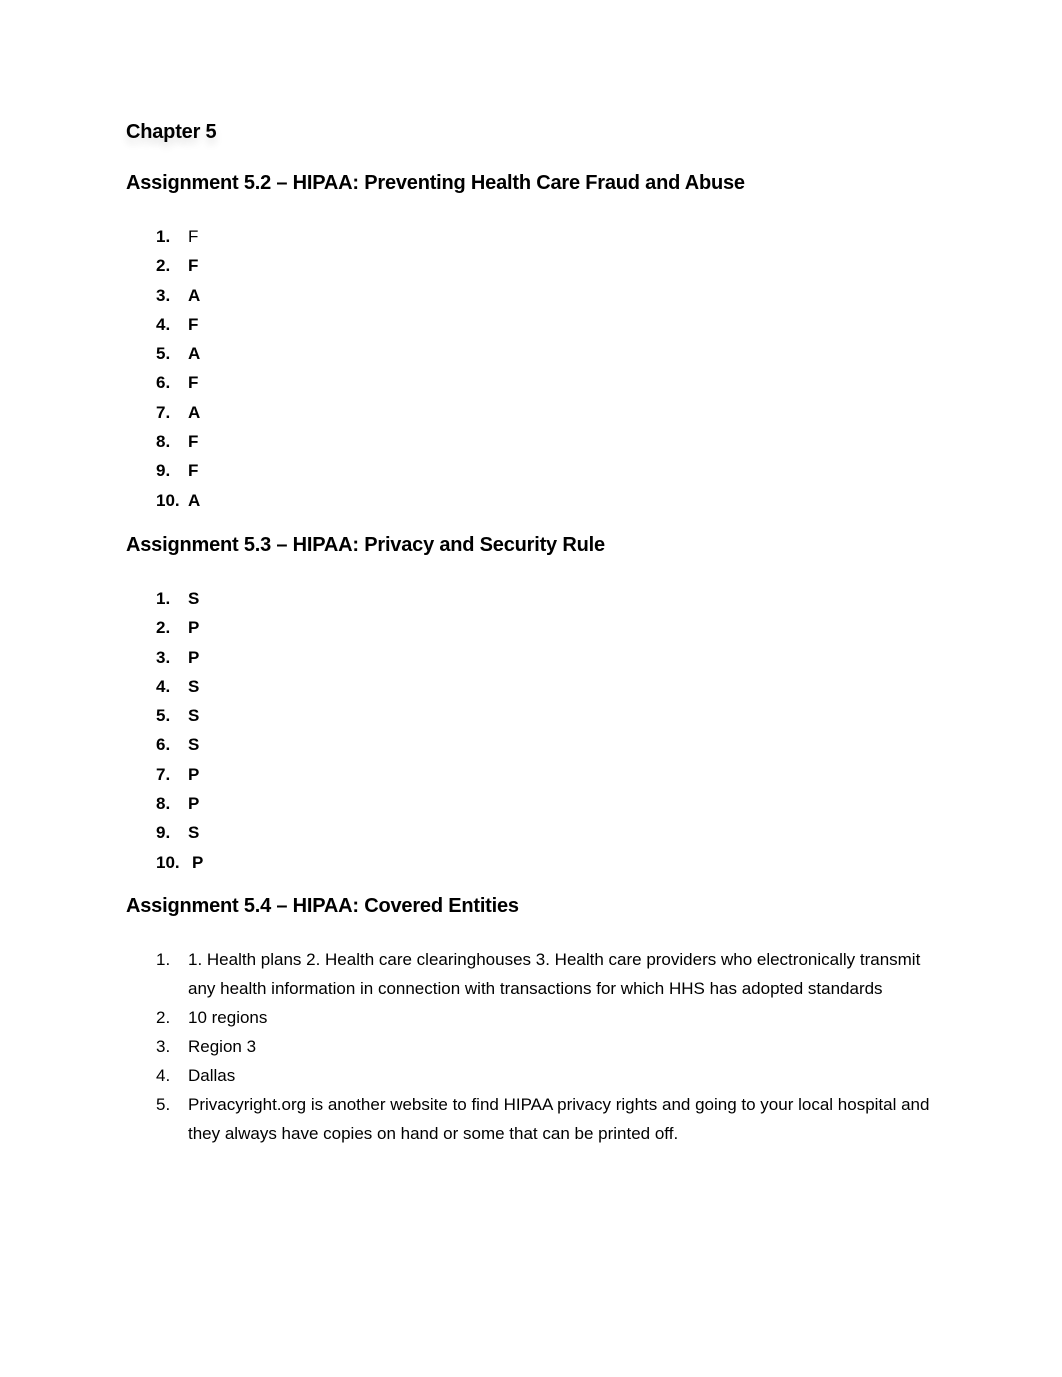  I want to click on list-item: 6. S, so click(178, 745).